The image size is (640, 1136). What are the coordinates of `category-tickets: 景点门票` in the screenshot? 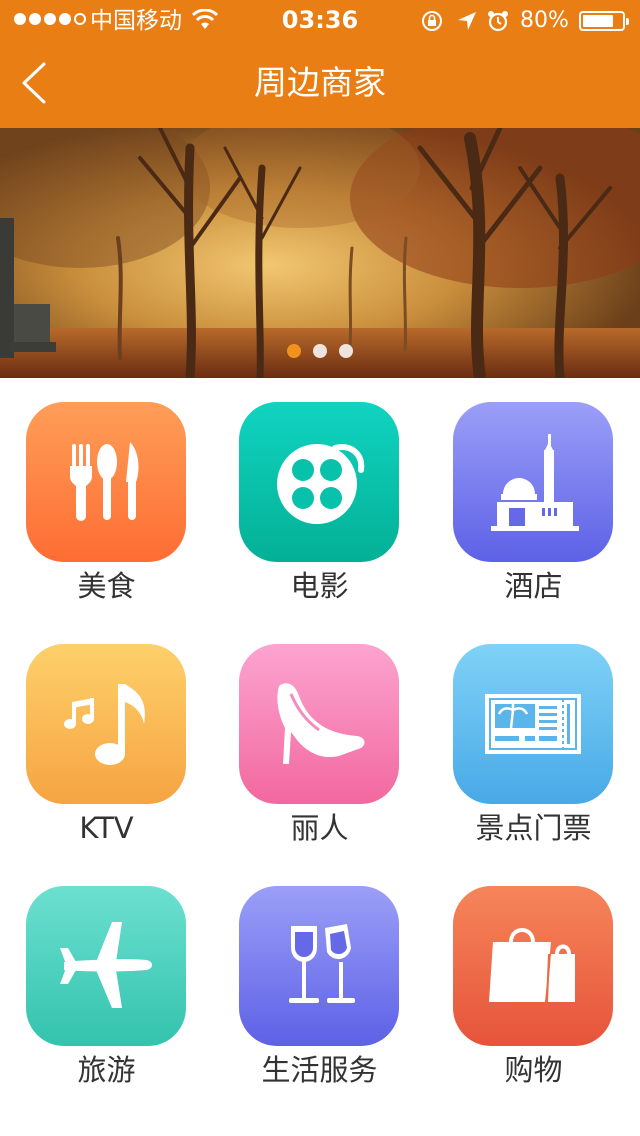 It's located at (533, 741).